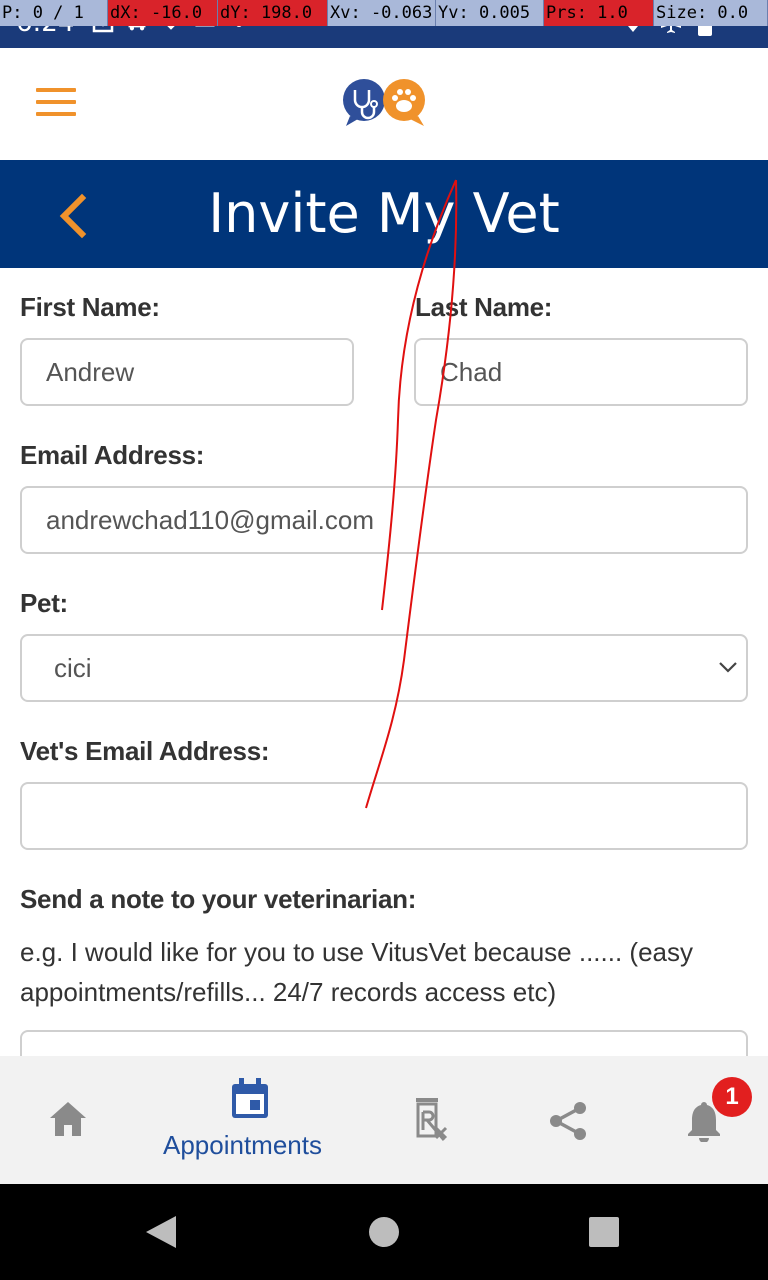 The image size is (768, 1280). I want to click on email-field: andrewchad110@gmail.com, so click(384, 520).